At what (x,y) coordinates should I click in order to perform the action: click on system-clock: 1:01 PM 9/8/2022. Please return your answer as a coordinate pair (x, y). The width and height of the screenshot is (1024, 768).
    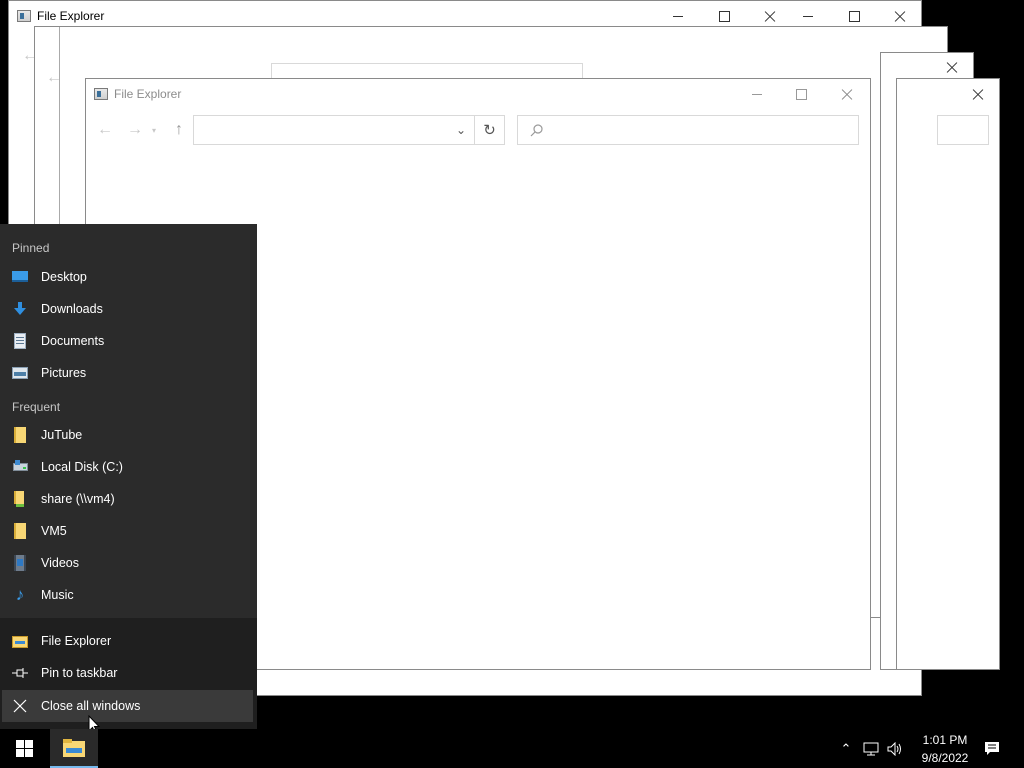
    Looking at the image, I should click on (945, 749).